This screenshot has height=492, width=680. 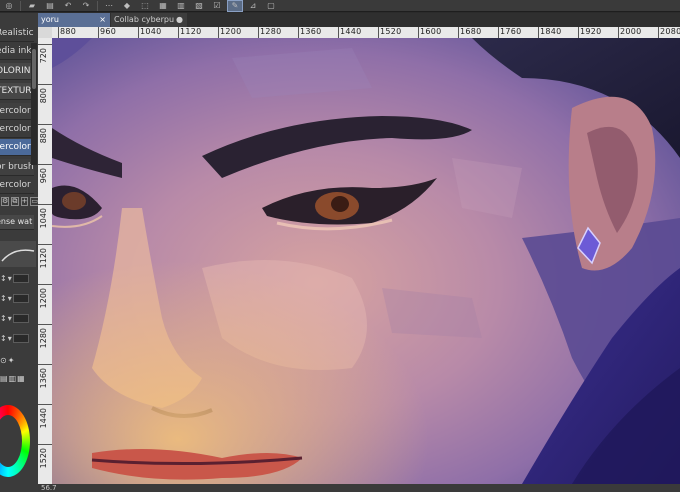 What do you see at coordinates (145, 6) in the screenshot?
I see `transform-icon: ⬚` at bounding box center [145, 6].